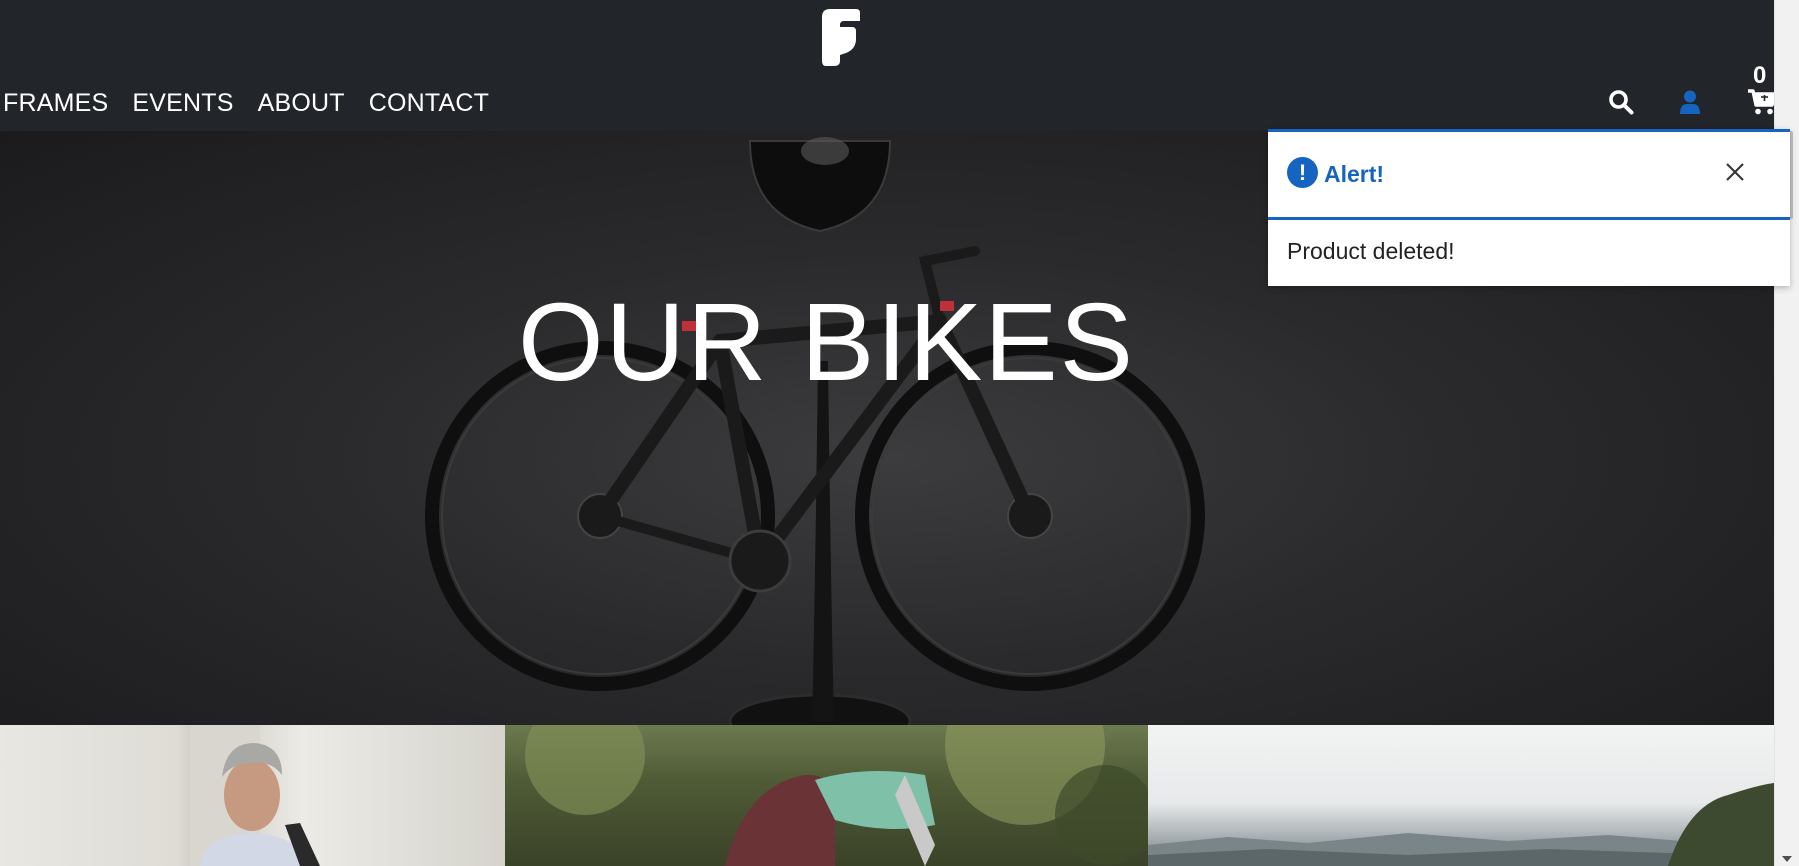  What do you see at coordinates (1760, 75) in the screenshot?
I see `cart-count-badge: 0` at bounding box center [1760, 75].